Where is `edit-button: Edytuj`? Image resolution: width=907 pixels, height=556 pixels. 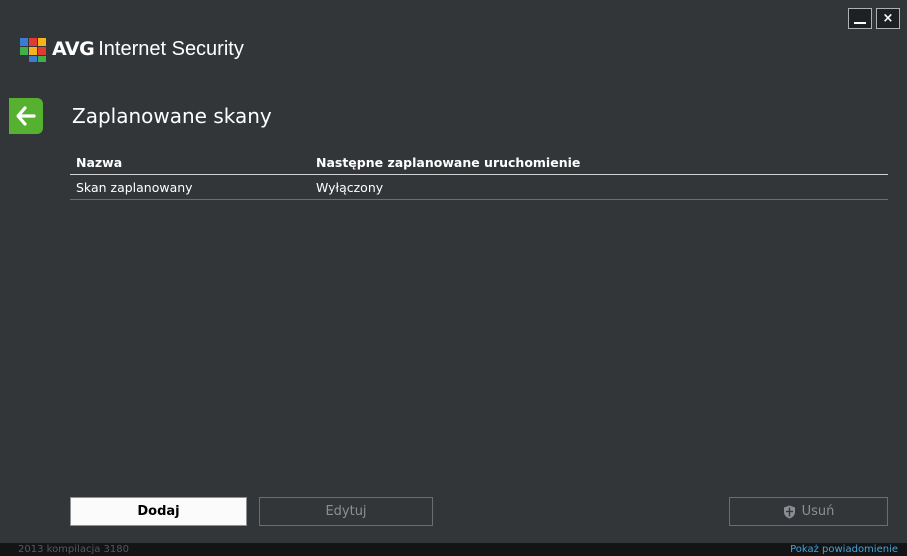
edit-button: Edytuj is located at coordinates (346, 511).